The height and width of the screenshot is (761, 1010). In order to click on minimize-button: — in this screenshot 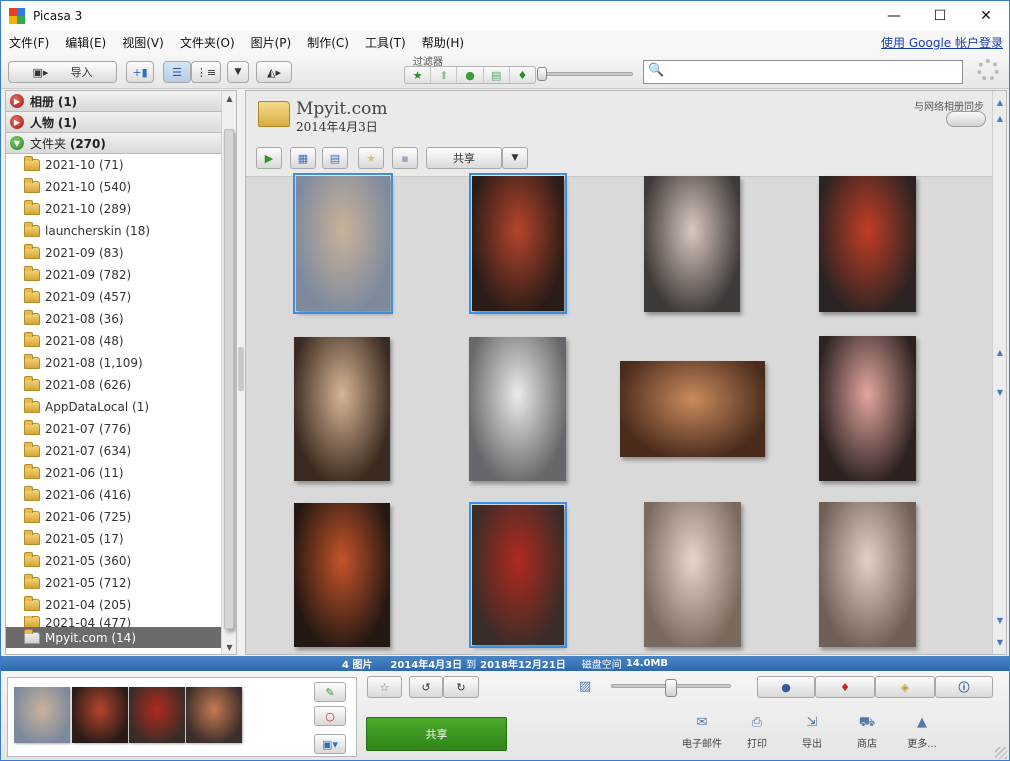, I will do `click(894, 16)`.